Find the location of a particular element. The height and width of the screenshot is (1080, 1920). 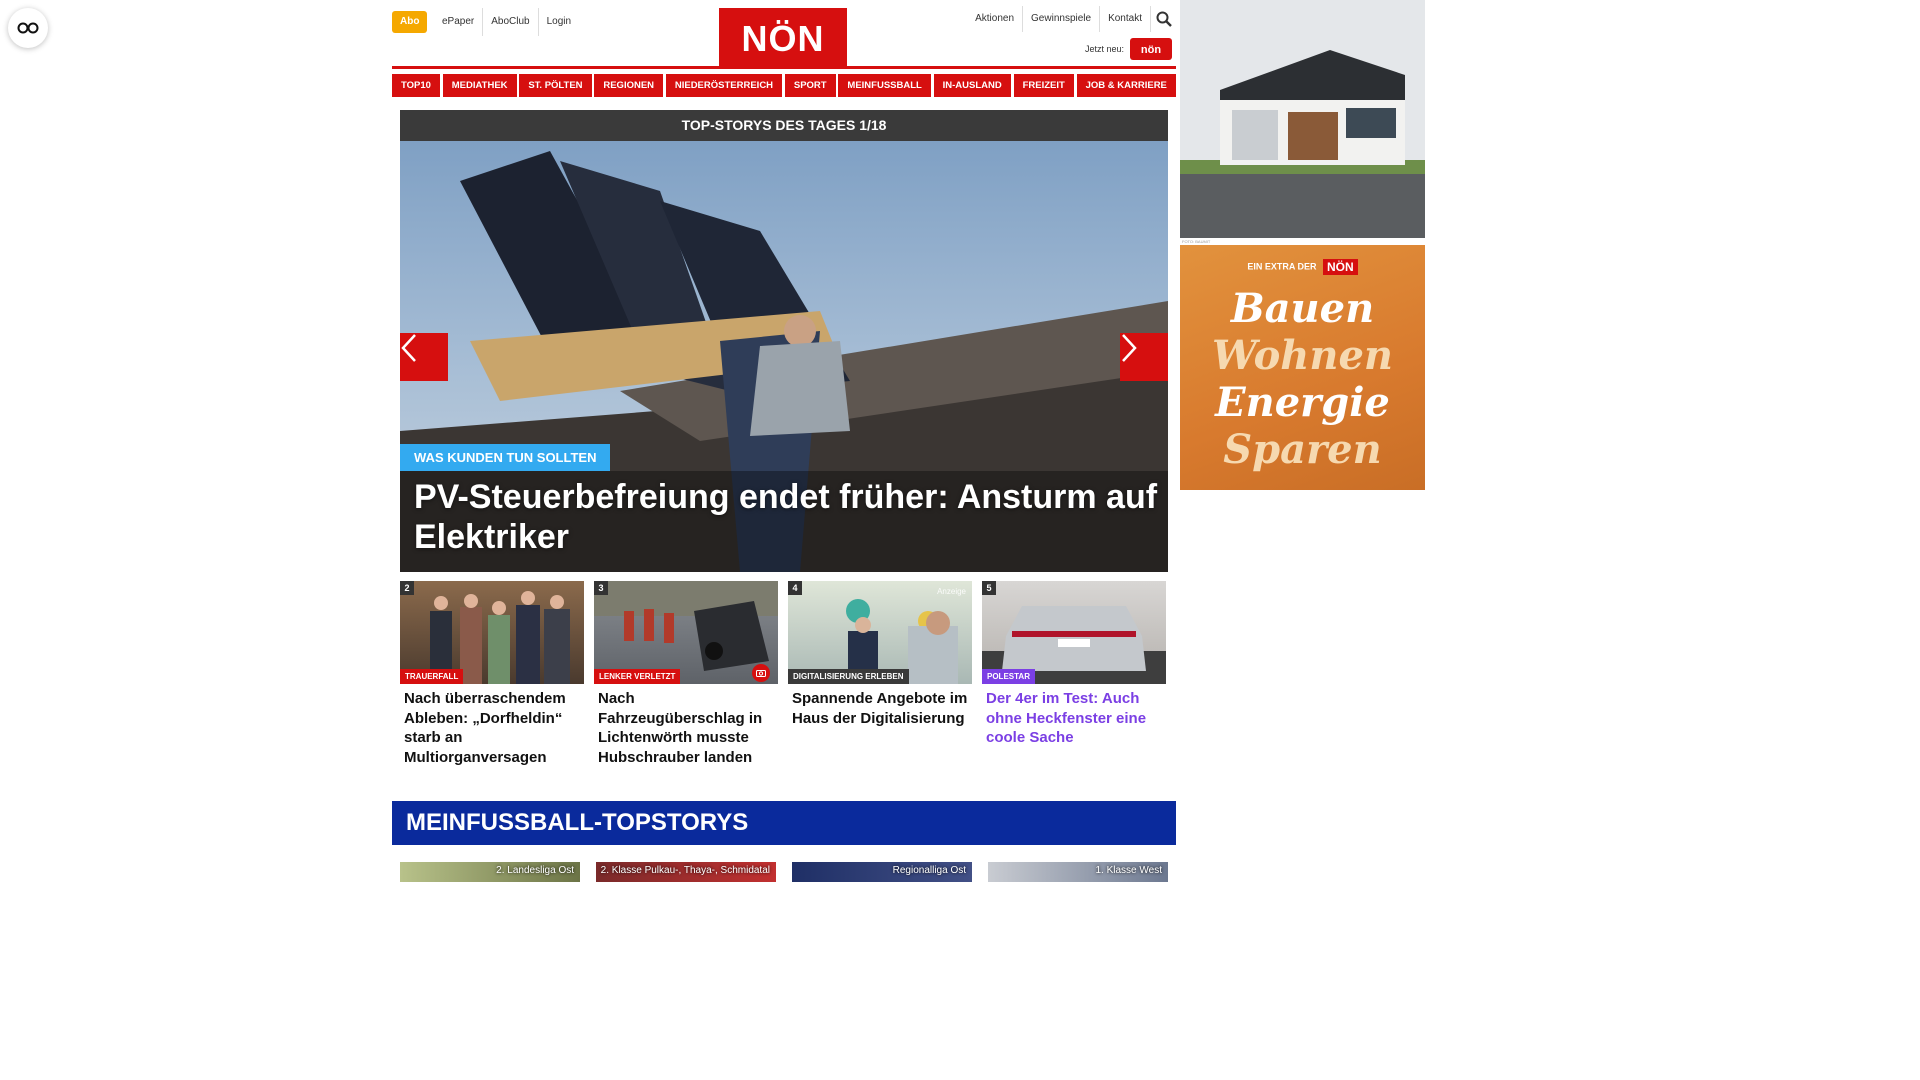

ad-photo-credit: FOTO: BAUMIT is located at coordinates (1196, 241).